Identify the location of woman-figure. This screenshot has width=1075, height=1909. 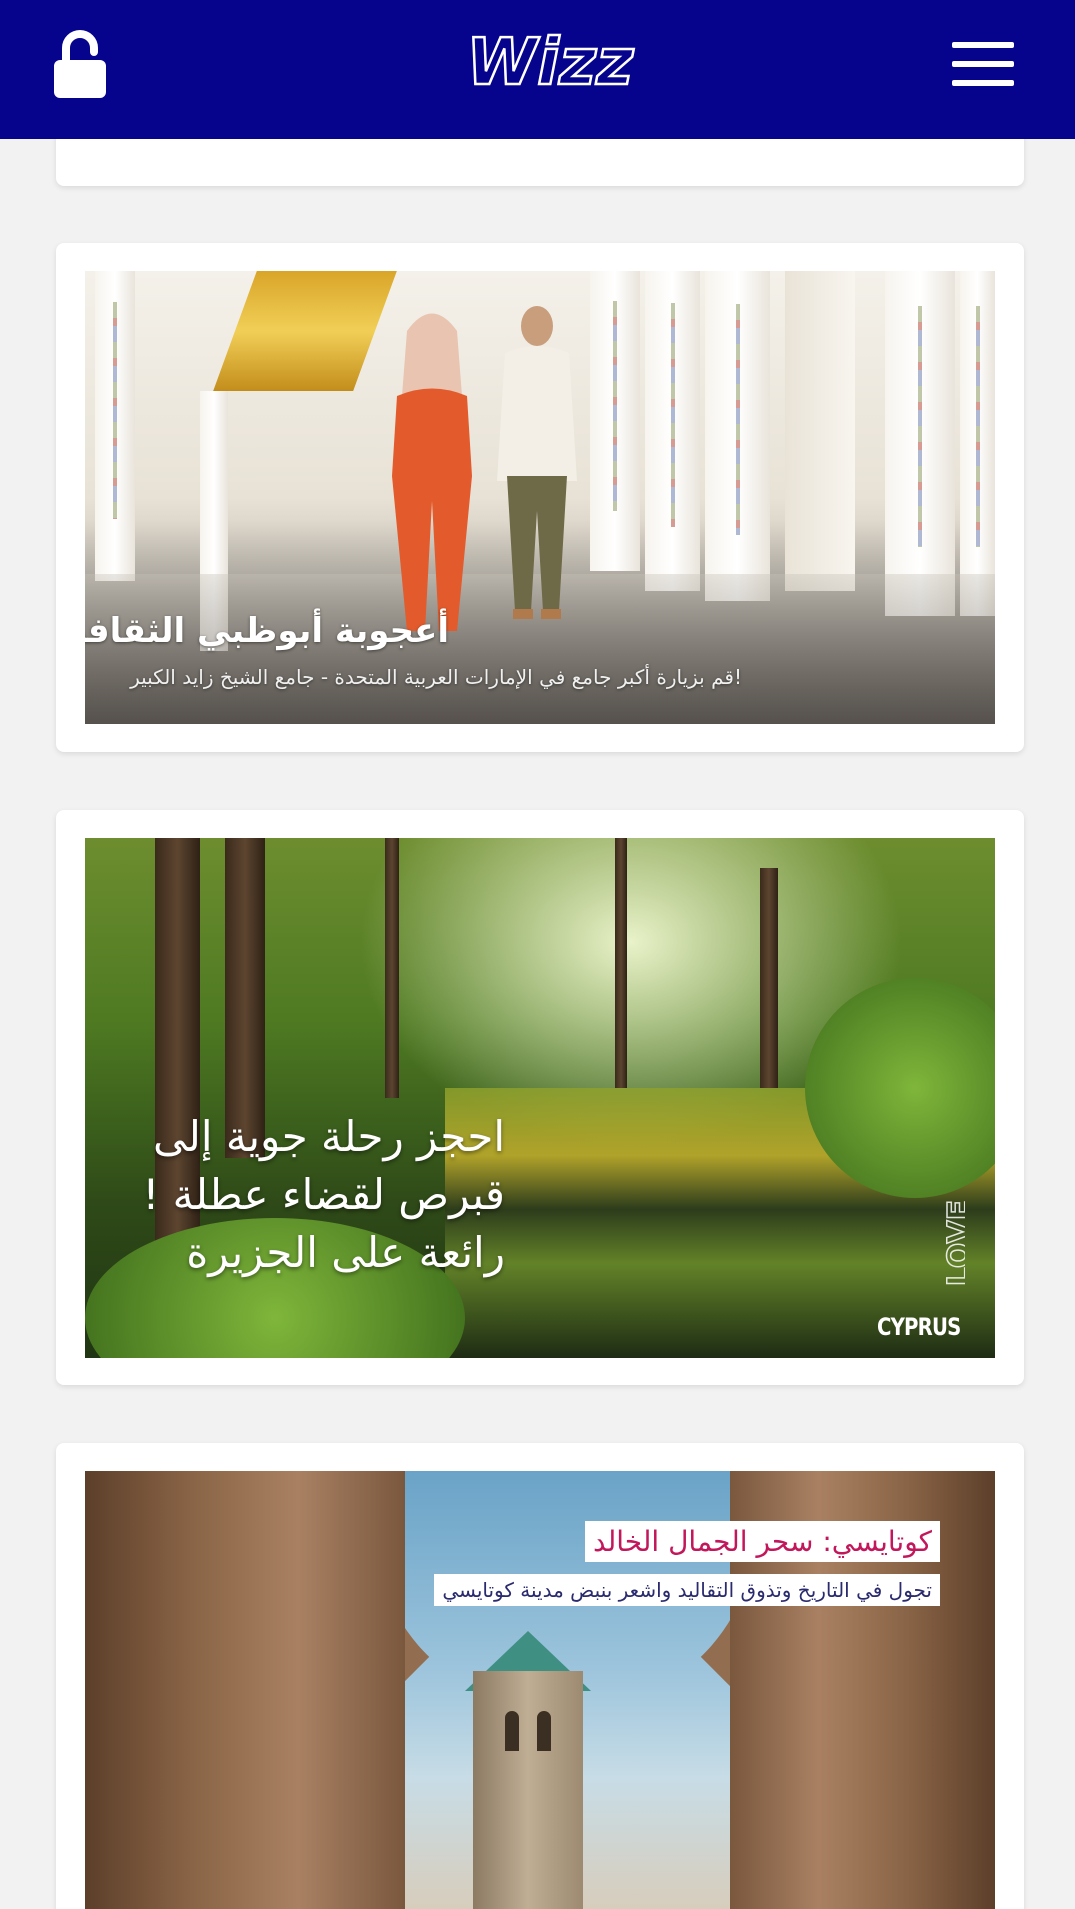
(432, 472).